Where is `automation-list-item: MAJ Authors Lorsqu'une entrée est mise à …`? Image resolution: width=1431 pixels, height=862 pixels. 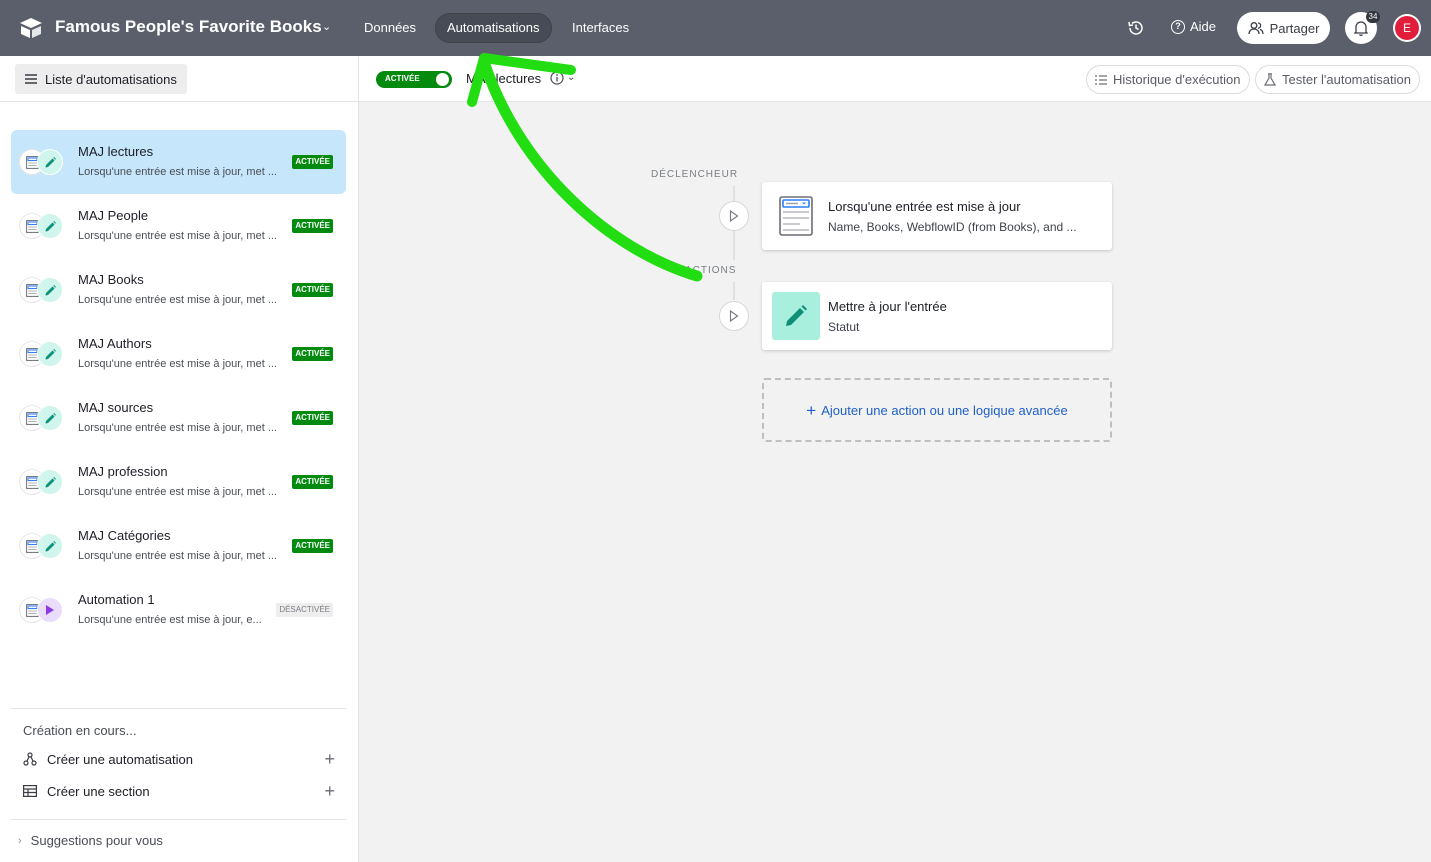 automation-list-item: MAJ Authors Lorsqu'une entrée est mise à … is located at coordinates (178, 354).